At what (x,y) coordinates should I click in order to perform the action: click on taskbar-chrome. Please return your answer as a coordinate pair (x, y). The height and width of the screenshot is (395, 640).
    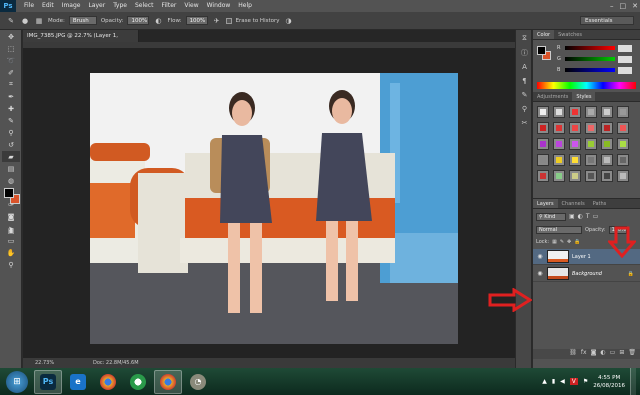
    Looking at the image, I should click on (108, 382).